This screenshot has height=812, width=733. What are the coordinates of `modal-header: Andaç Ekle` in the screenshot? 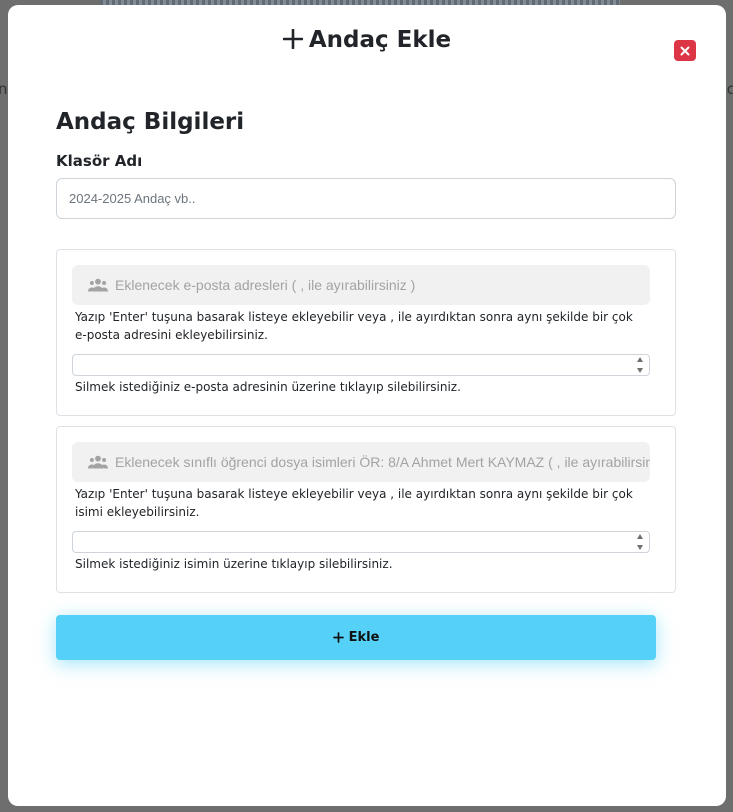 It's located at (367, 45).